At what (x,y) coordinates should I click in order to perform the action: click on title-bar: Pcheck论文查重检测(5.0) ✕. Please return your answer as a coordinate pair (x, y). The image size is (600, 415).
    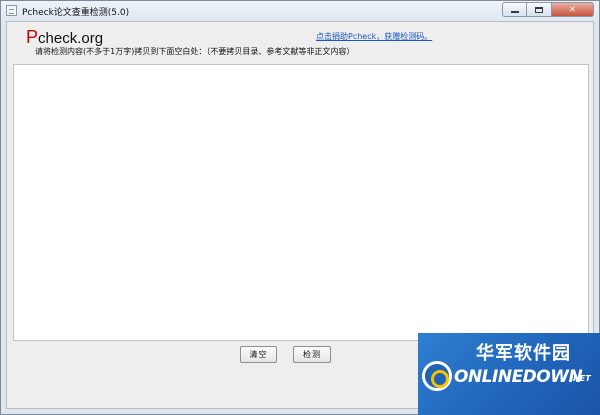
    Looking at the image, I should click on (300, 11).